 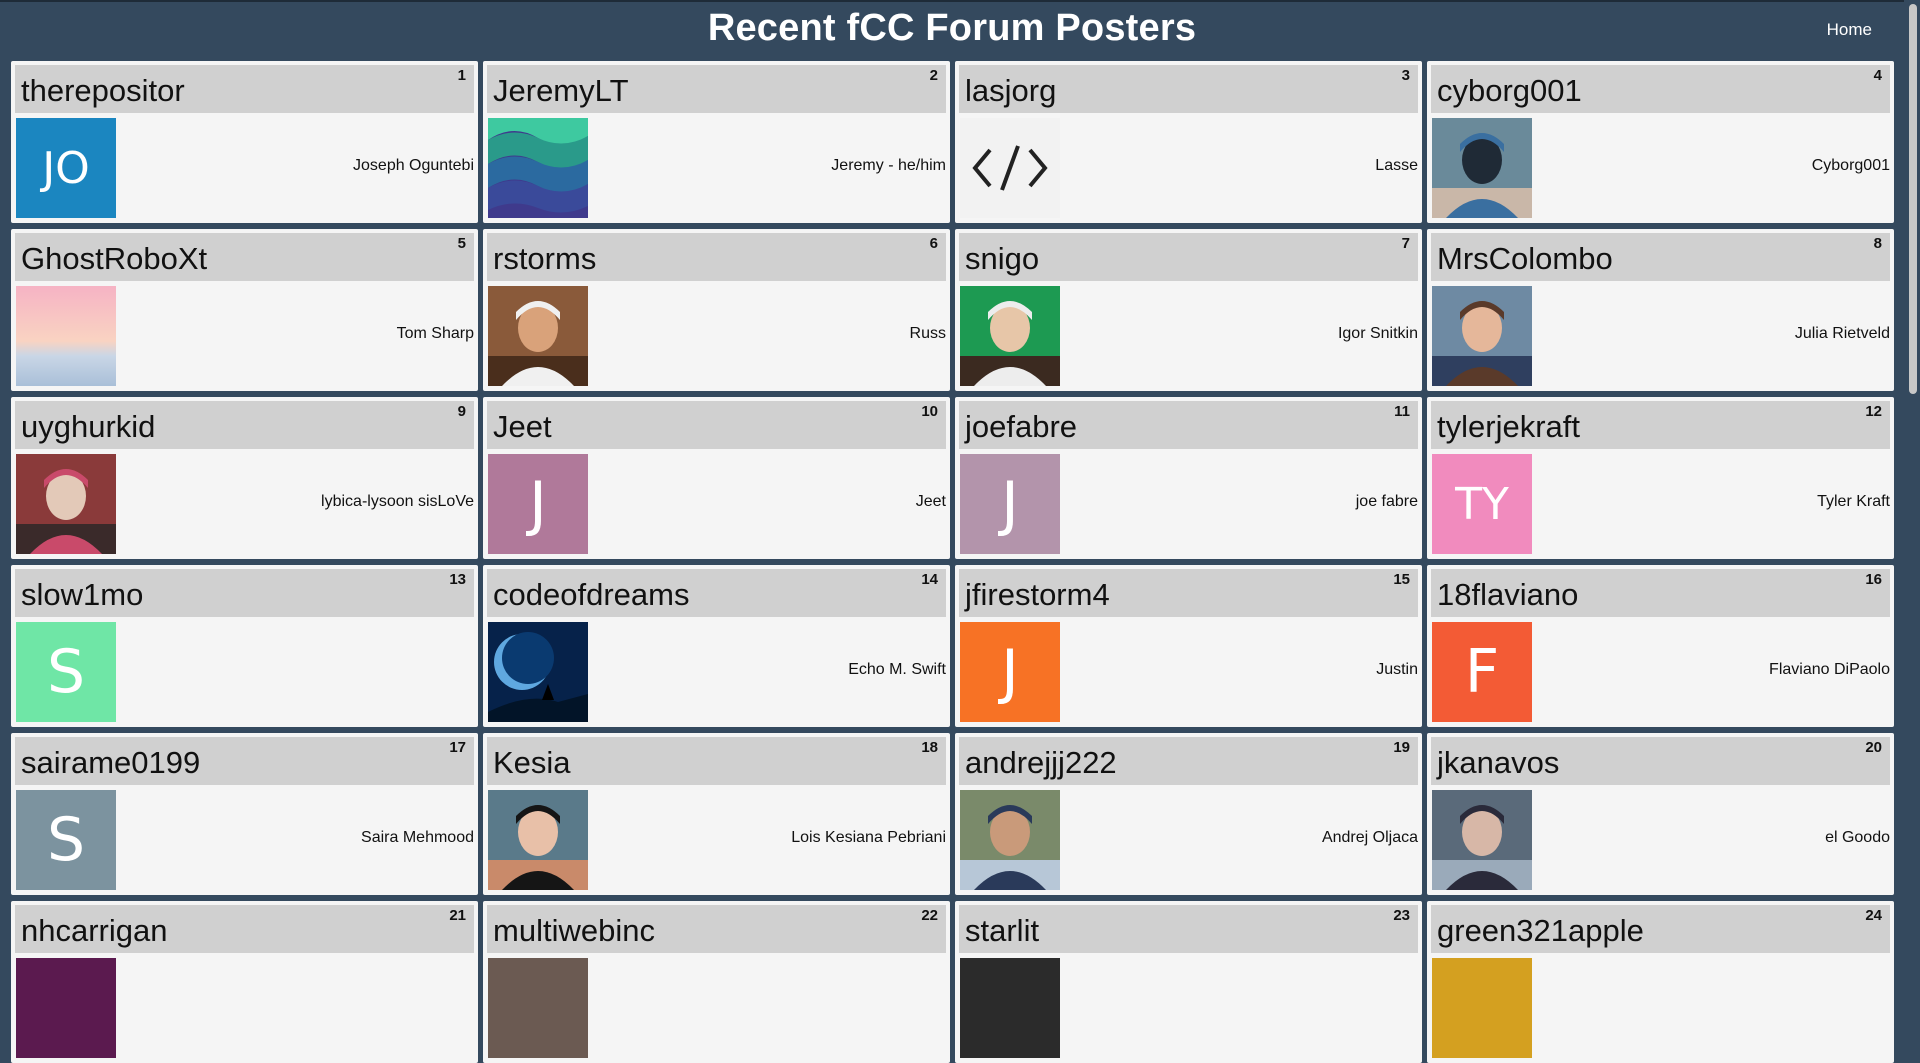 What do you see at coordinates (1010, 91) in the screenshot?
I see `username: lasjorg` at bounding box center [1010, 91].